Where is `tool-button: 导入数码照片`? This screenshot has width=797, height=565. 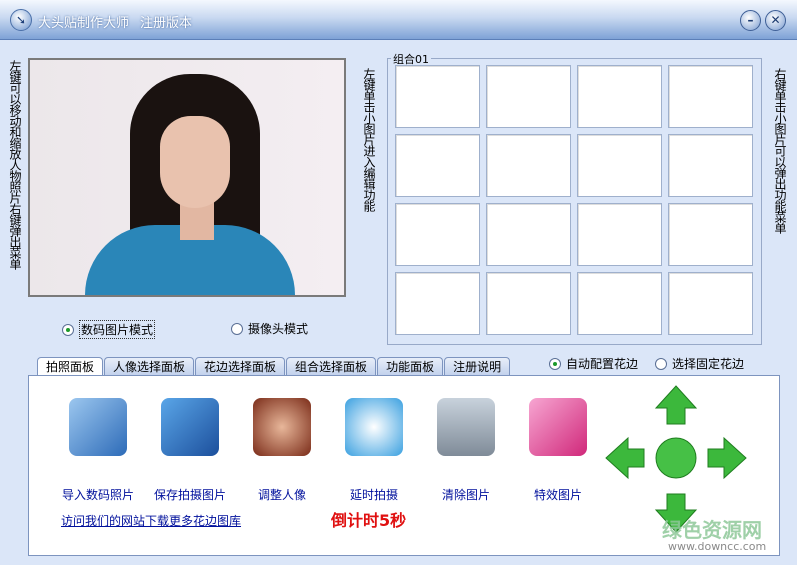
tool-button: 导入数码照片 is located at coordinates (98, 450).